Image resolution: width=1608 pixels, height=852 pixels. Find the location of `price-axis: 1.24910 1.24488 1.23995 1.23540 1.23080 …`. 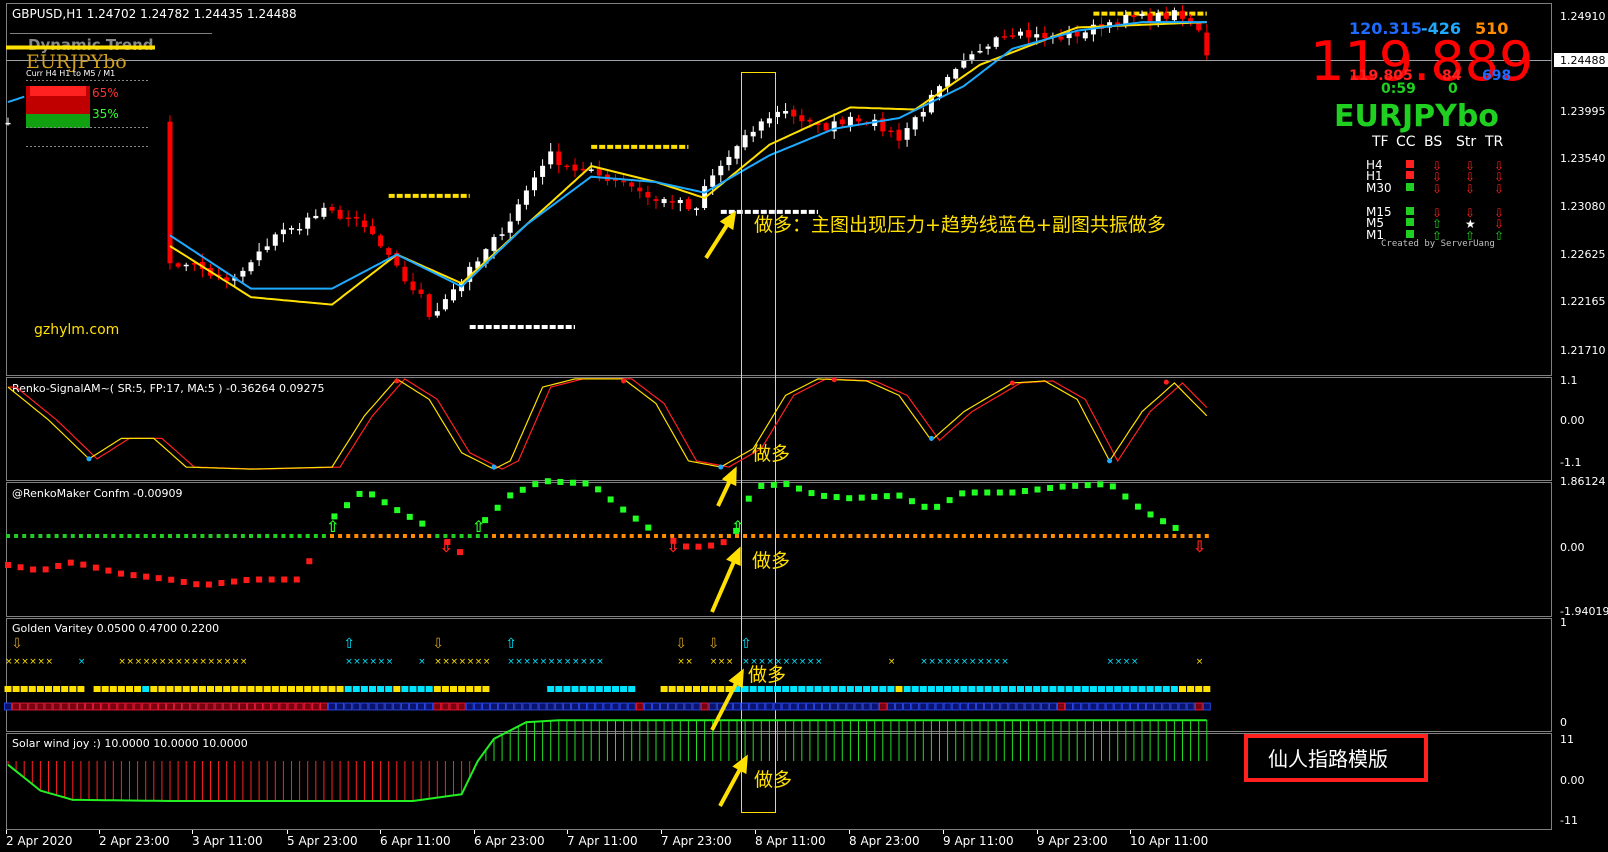

price-axis: 1.24910 1.24488 1.23995 1.23540 1.23080 … is located at coordinates (1581, 183).